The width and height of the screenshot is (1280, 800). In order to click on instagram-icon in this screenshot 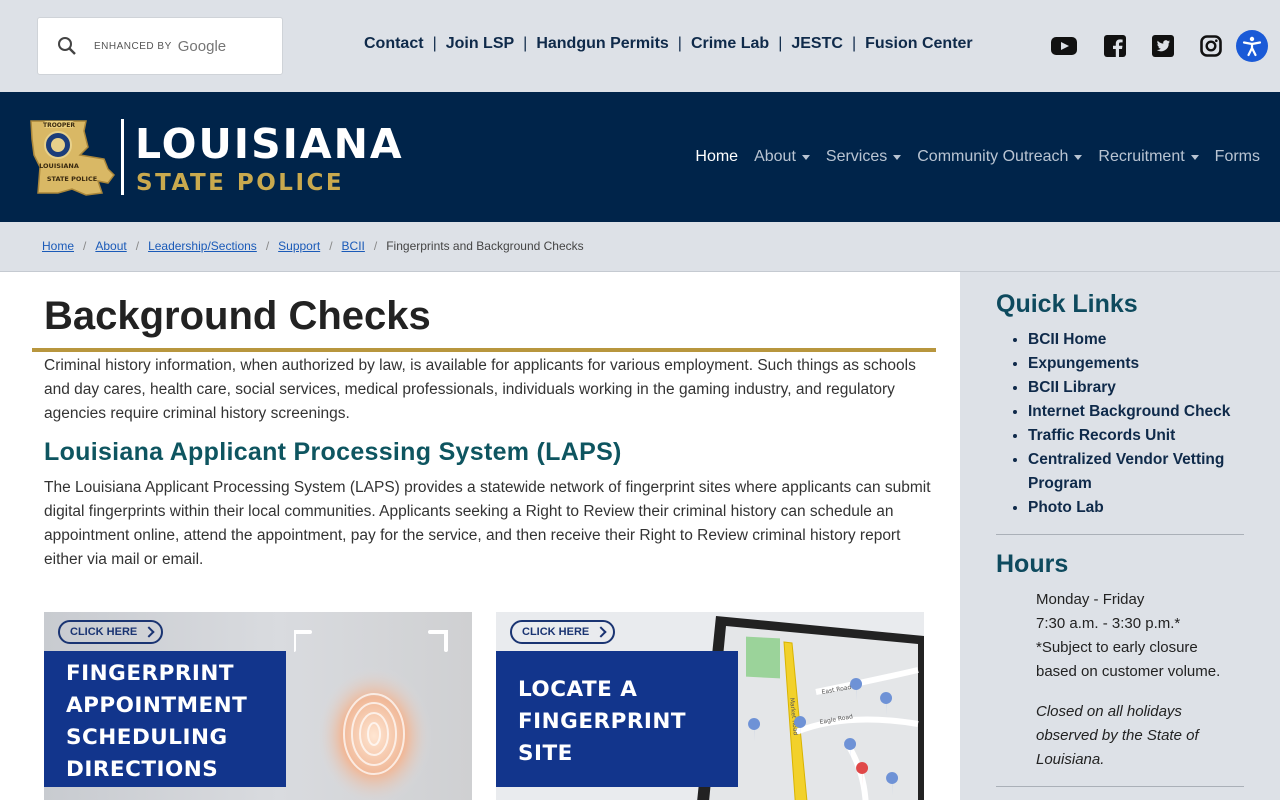, I will do `click(1211, 46)`.